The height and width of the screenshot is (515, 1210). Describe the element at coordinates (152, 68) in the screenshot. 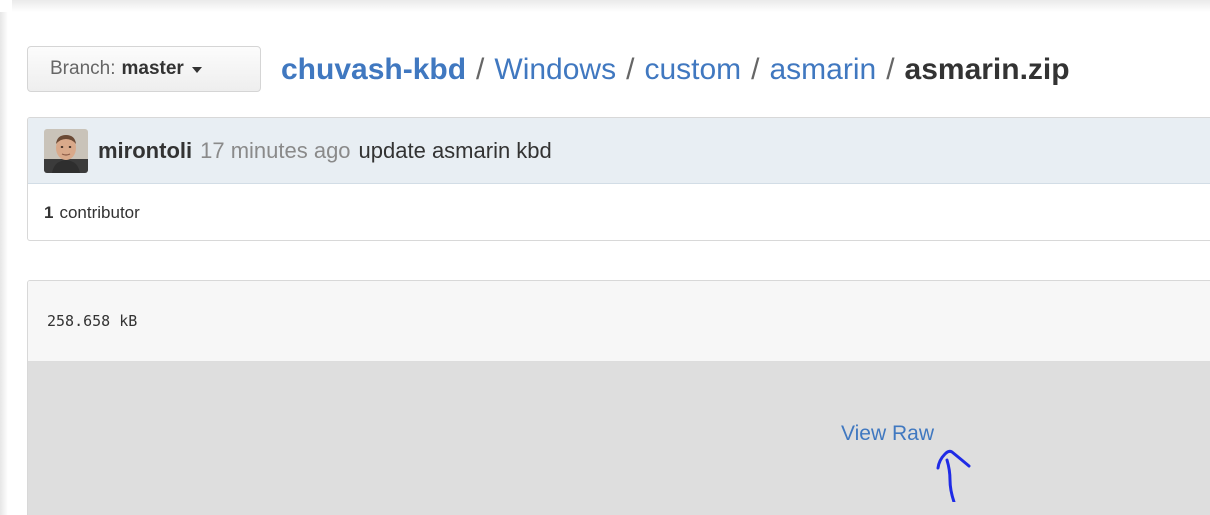

I see `branch-name: master` at that location.